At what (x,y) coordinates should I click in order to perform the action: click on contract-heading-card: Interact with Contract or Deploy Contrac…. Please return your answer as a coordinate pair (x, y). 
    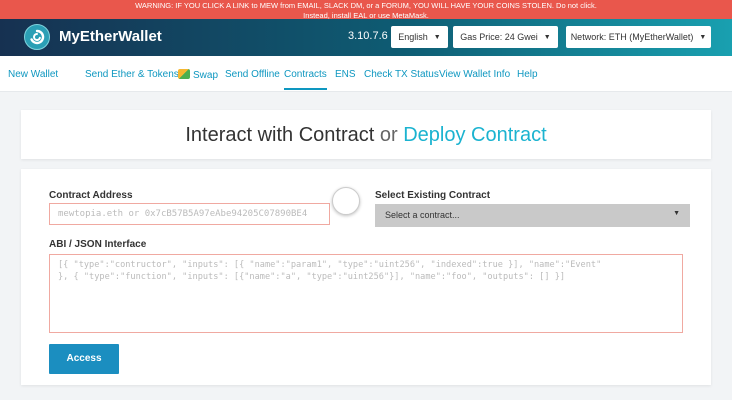
    Looking at the image, I should click on (366, 134).